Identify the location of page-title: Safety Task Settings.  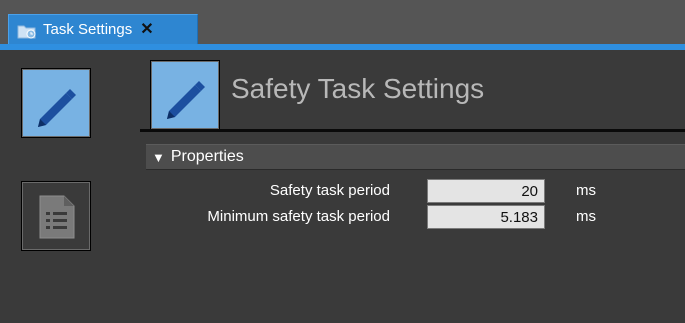
(358, 88).